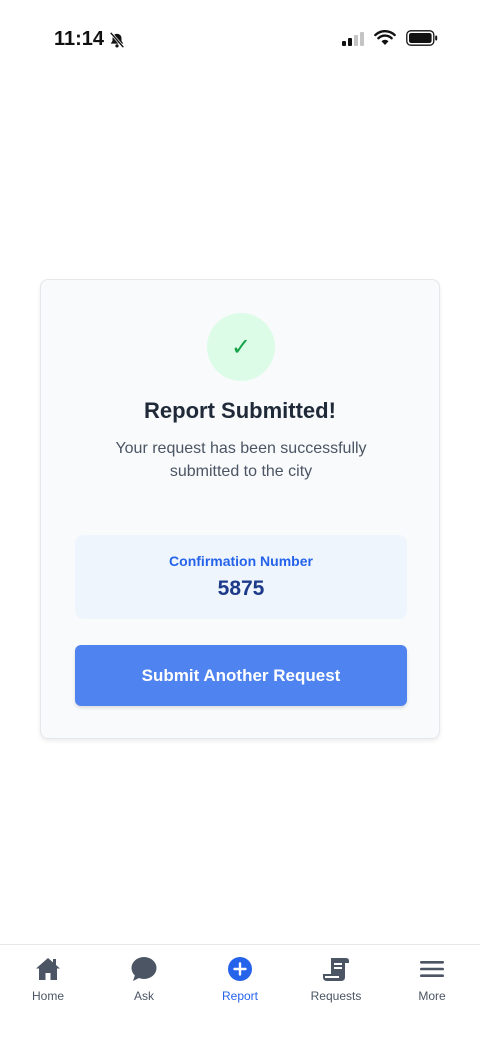  I want to click on signal-icon, so click(353, 38).